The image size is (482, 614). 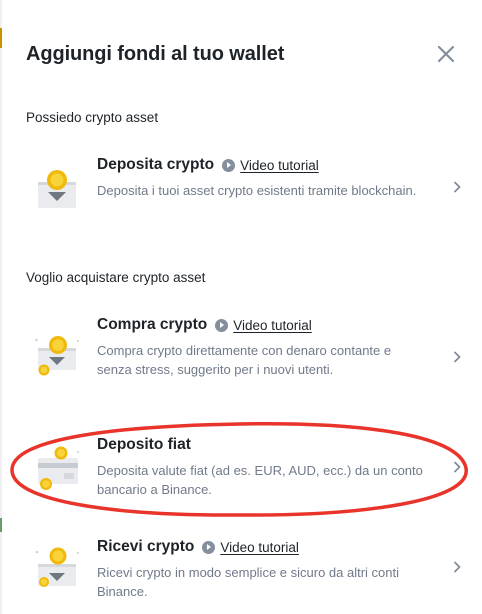 What do you see at coordinates (146, 546) in the screenshot?
I see `option-title: Ricevi crypto` at bounding box center [146, 546].